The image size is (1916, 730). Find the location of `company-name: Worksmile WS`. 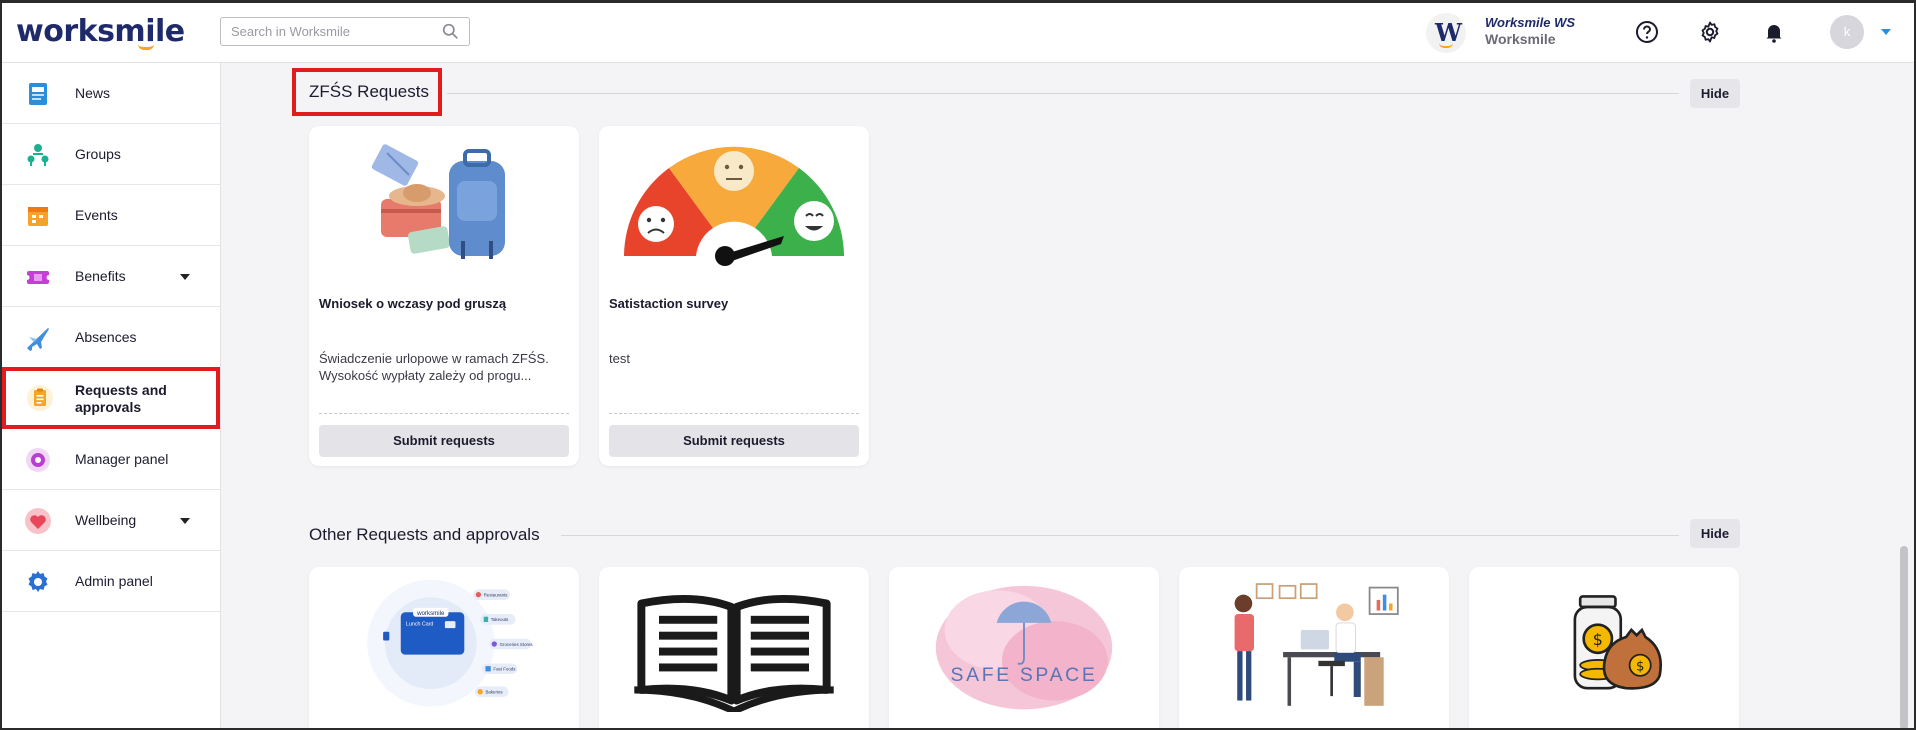

company-name: Worksmile WS is located at coordinates (1530, 22).